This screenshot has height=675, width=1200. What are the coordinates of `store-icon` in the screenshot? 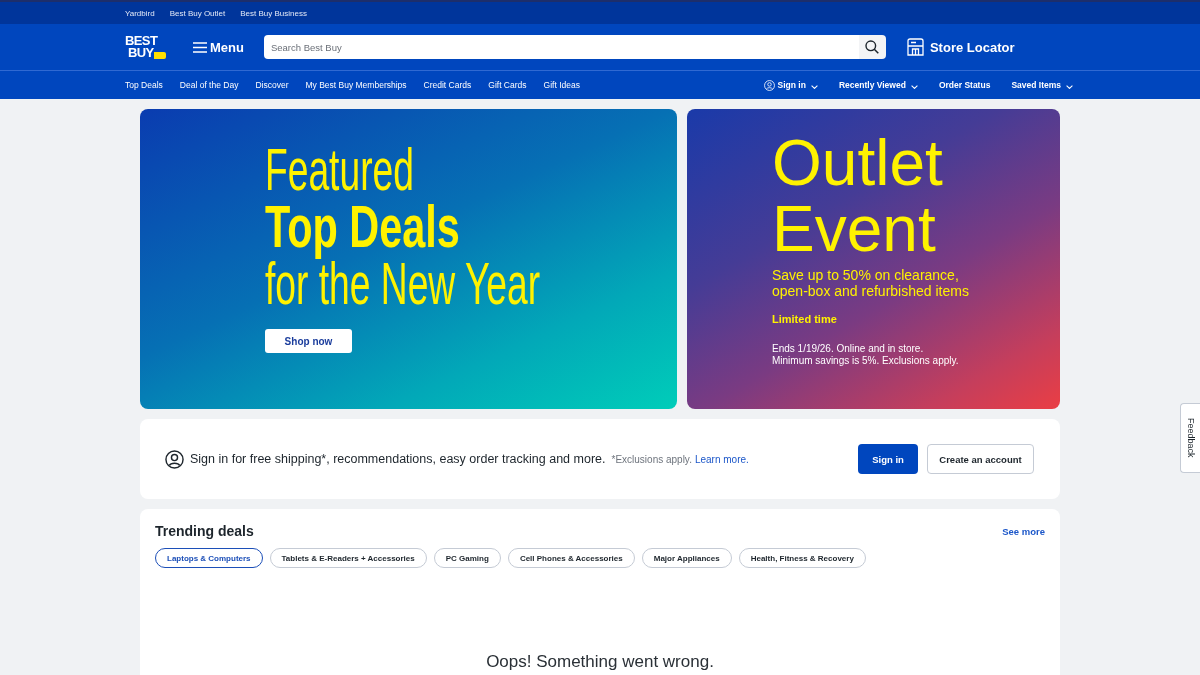 It's located at (915, 47).